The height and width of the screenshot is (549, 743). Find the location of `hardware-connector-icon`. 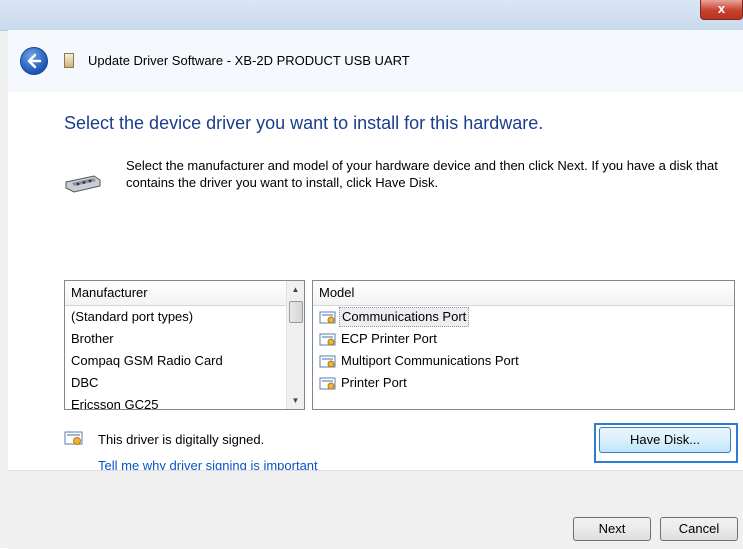

hardware-connector-icon is located at coordinates (84, 185).